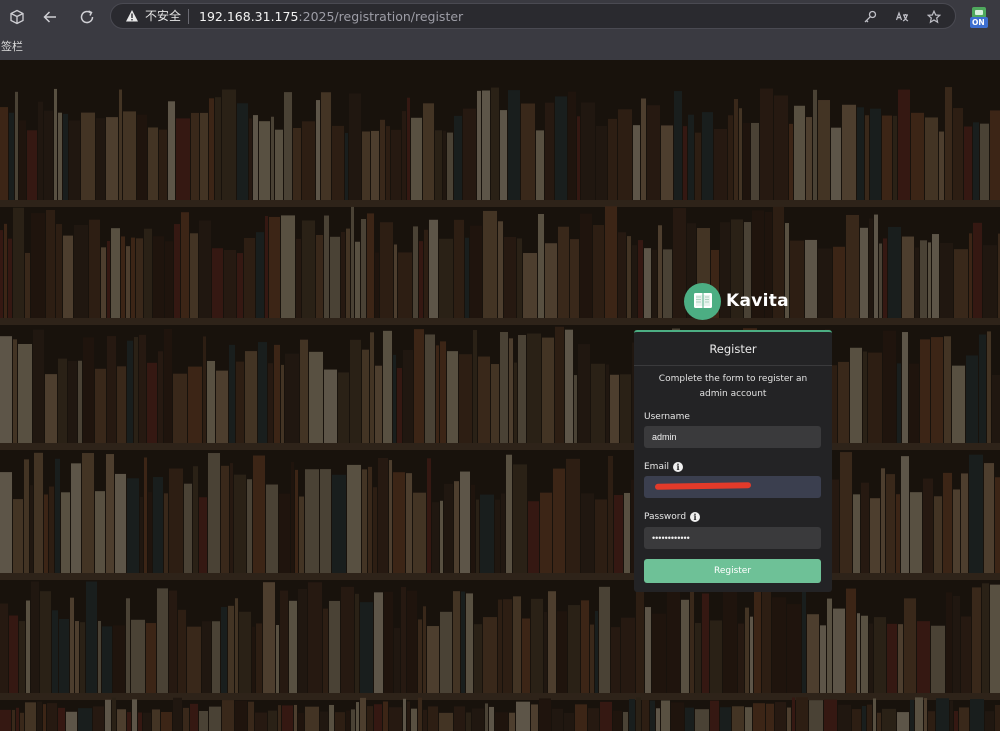  I want to click on email-field, so click(732, 487).